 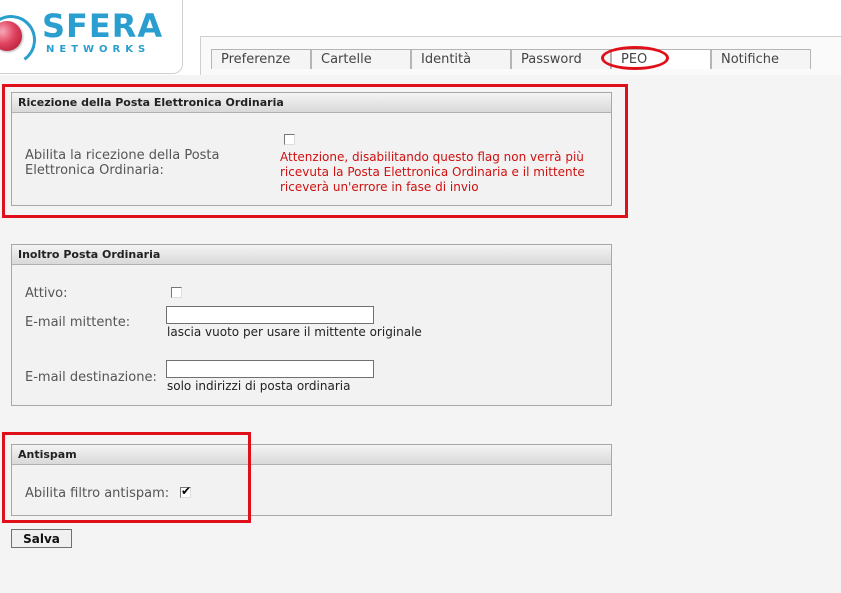 I want to click on attivo-checkbox, so click(x=176, y=292).